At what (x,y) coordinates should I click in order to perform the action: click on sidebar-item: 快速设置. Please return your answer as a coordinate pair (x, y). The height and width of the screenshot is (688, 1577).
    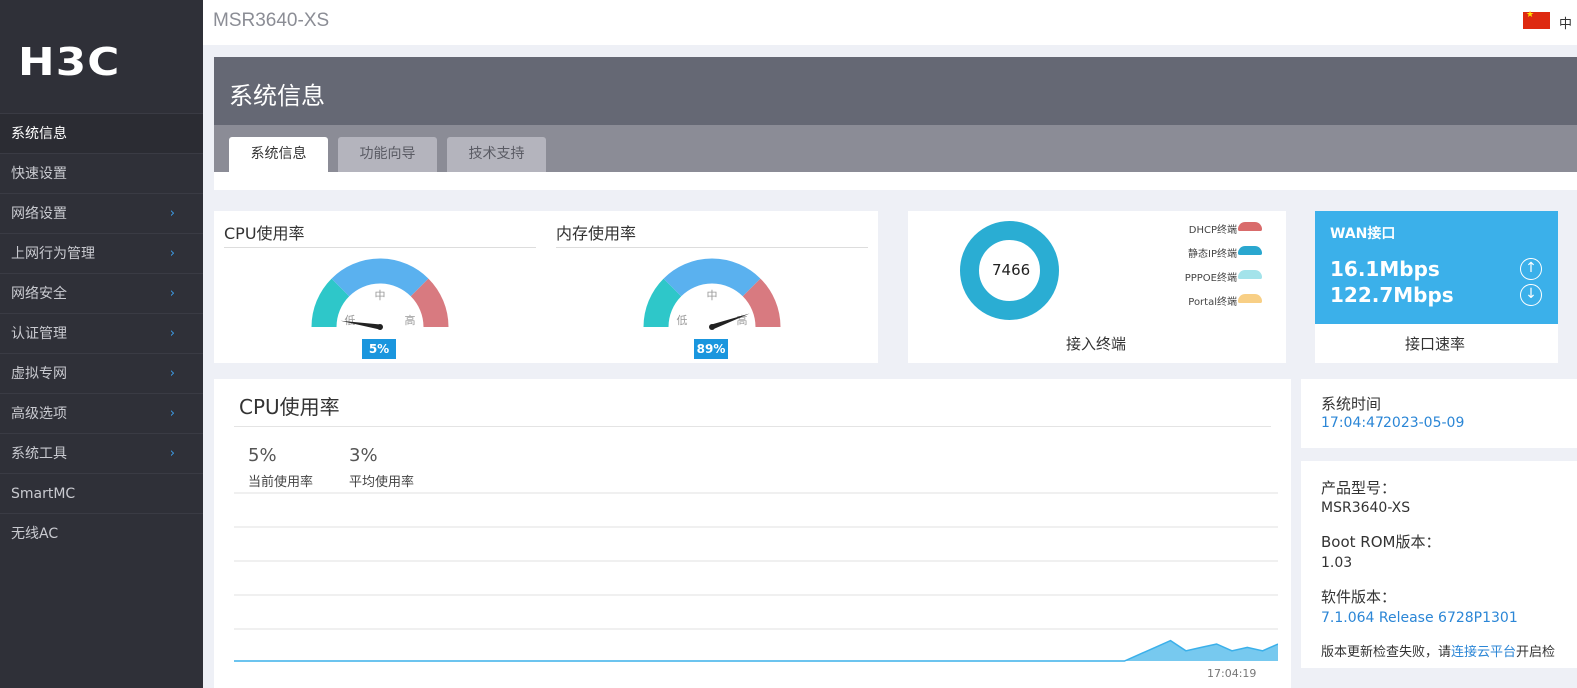
    Looking at the image, I should click on (101, 173).